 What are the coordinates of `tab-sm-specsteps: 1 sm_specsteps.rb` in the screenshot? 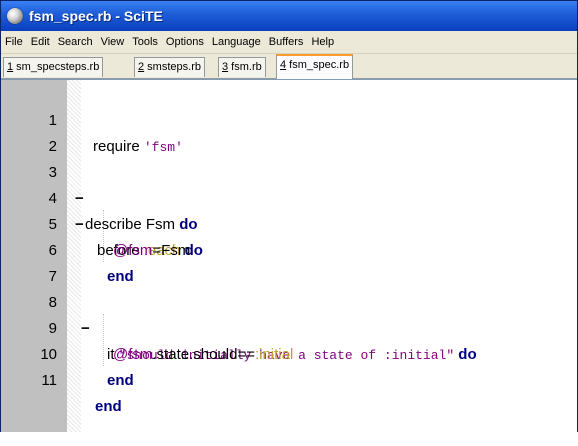 It's located at (53, 67).